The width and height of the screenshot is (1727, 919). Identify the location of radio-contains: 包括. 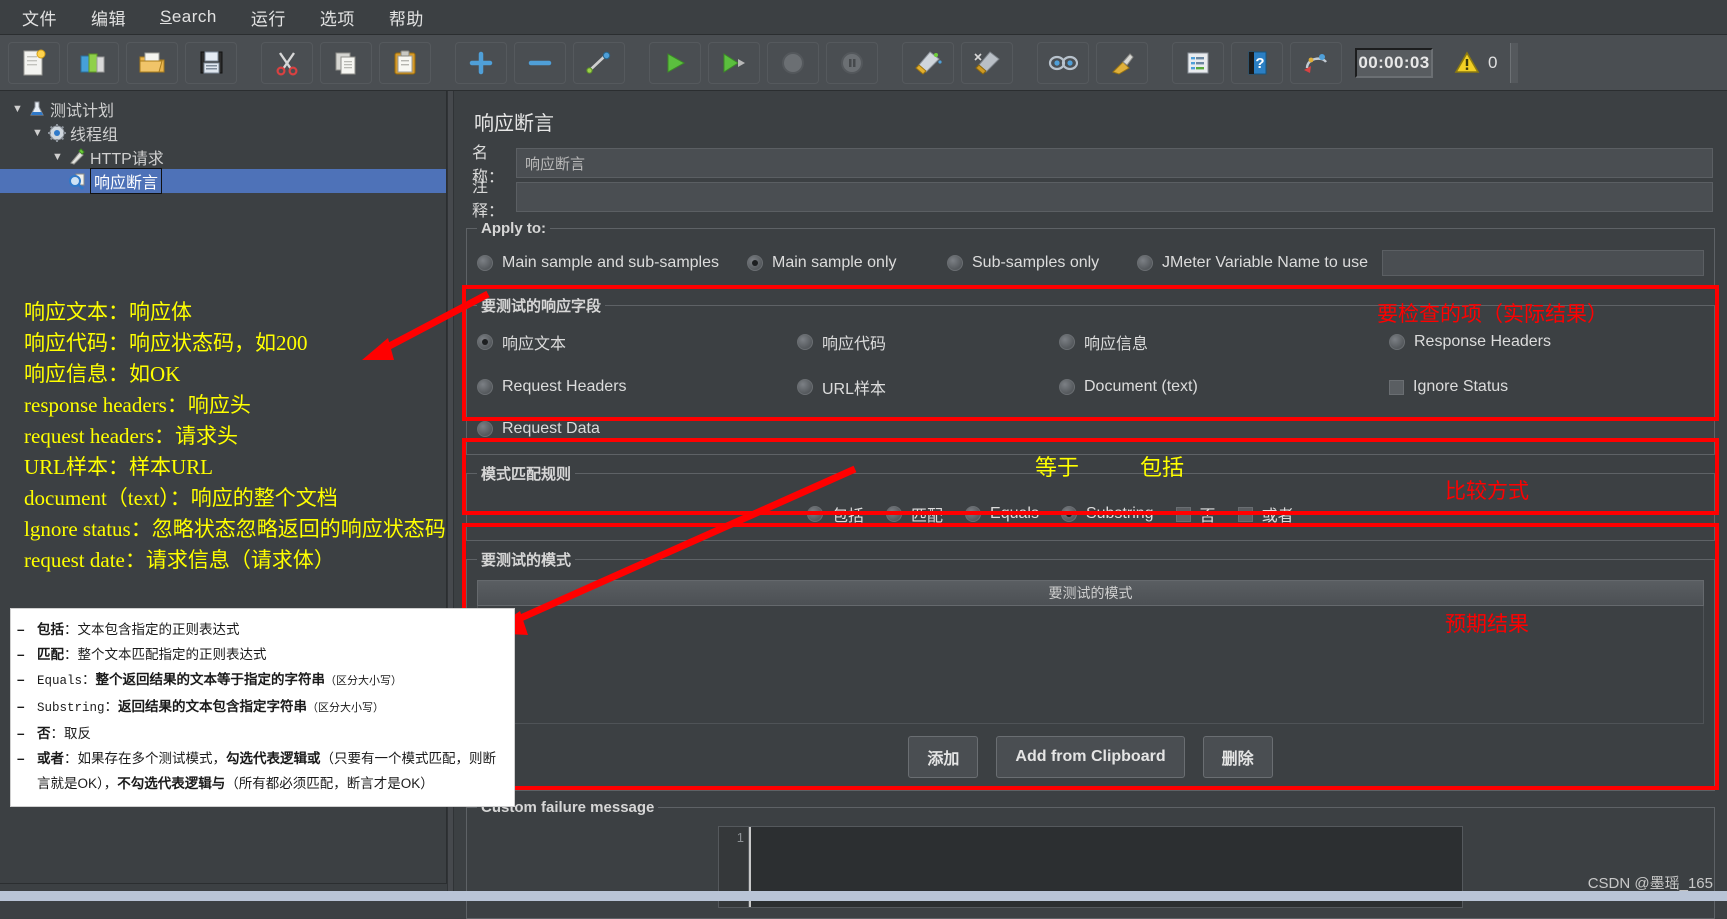
(835, 514).